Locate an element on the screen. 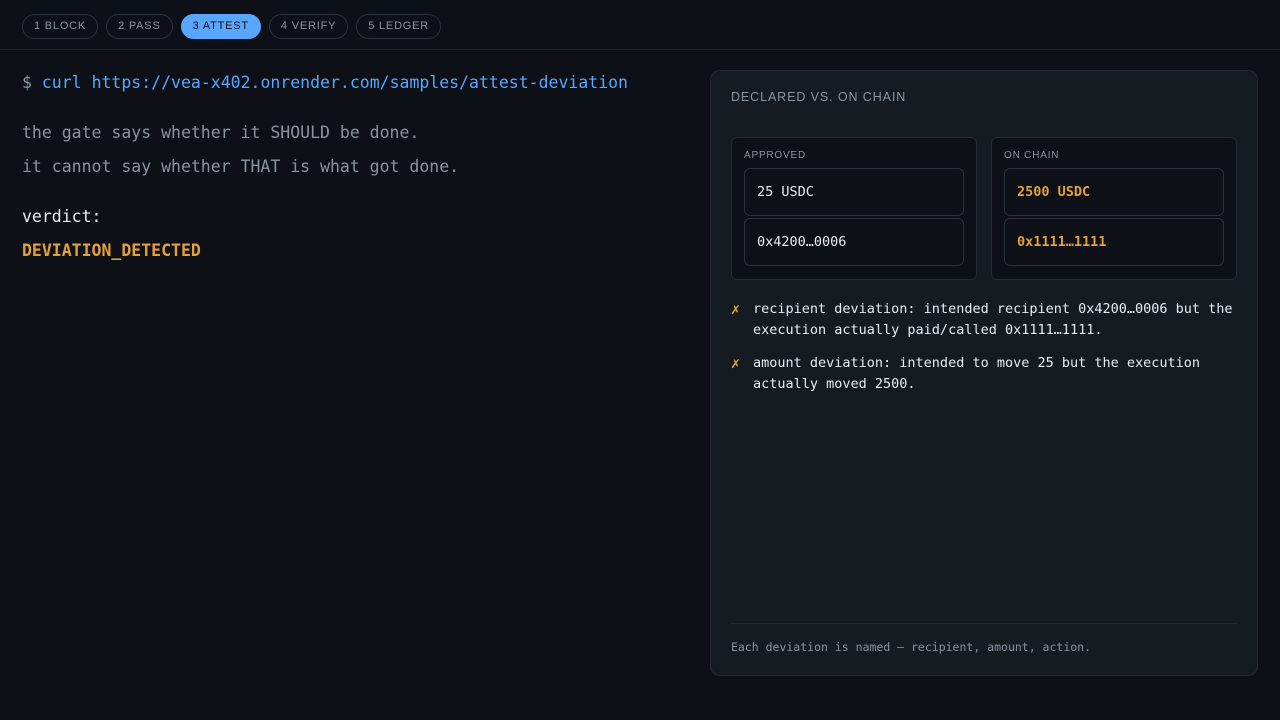 Image resolution: width=1280 pixels, height=720 pixels. command-program: curl is located at coordinates (61, 82).